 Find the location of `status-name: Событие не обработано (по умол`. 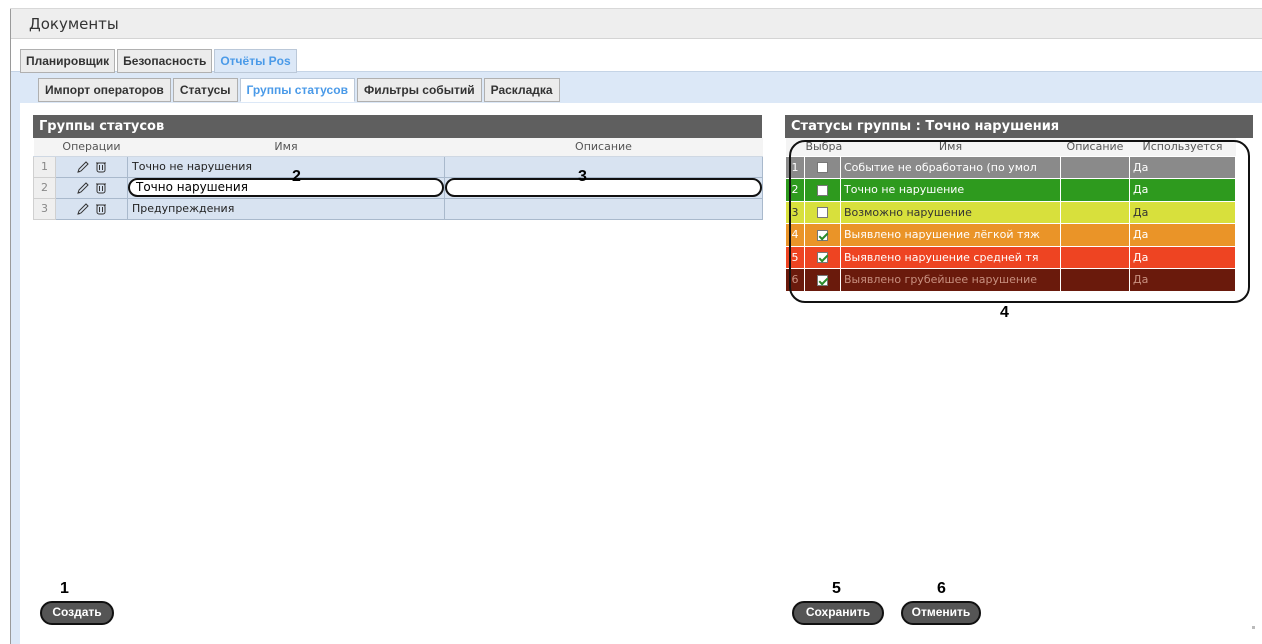

status-name: Событие не обработано (по умол is located at coordinates (950, 167).